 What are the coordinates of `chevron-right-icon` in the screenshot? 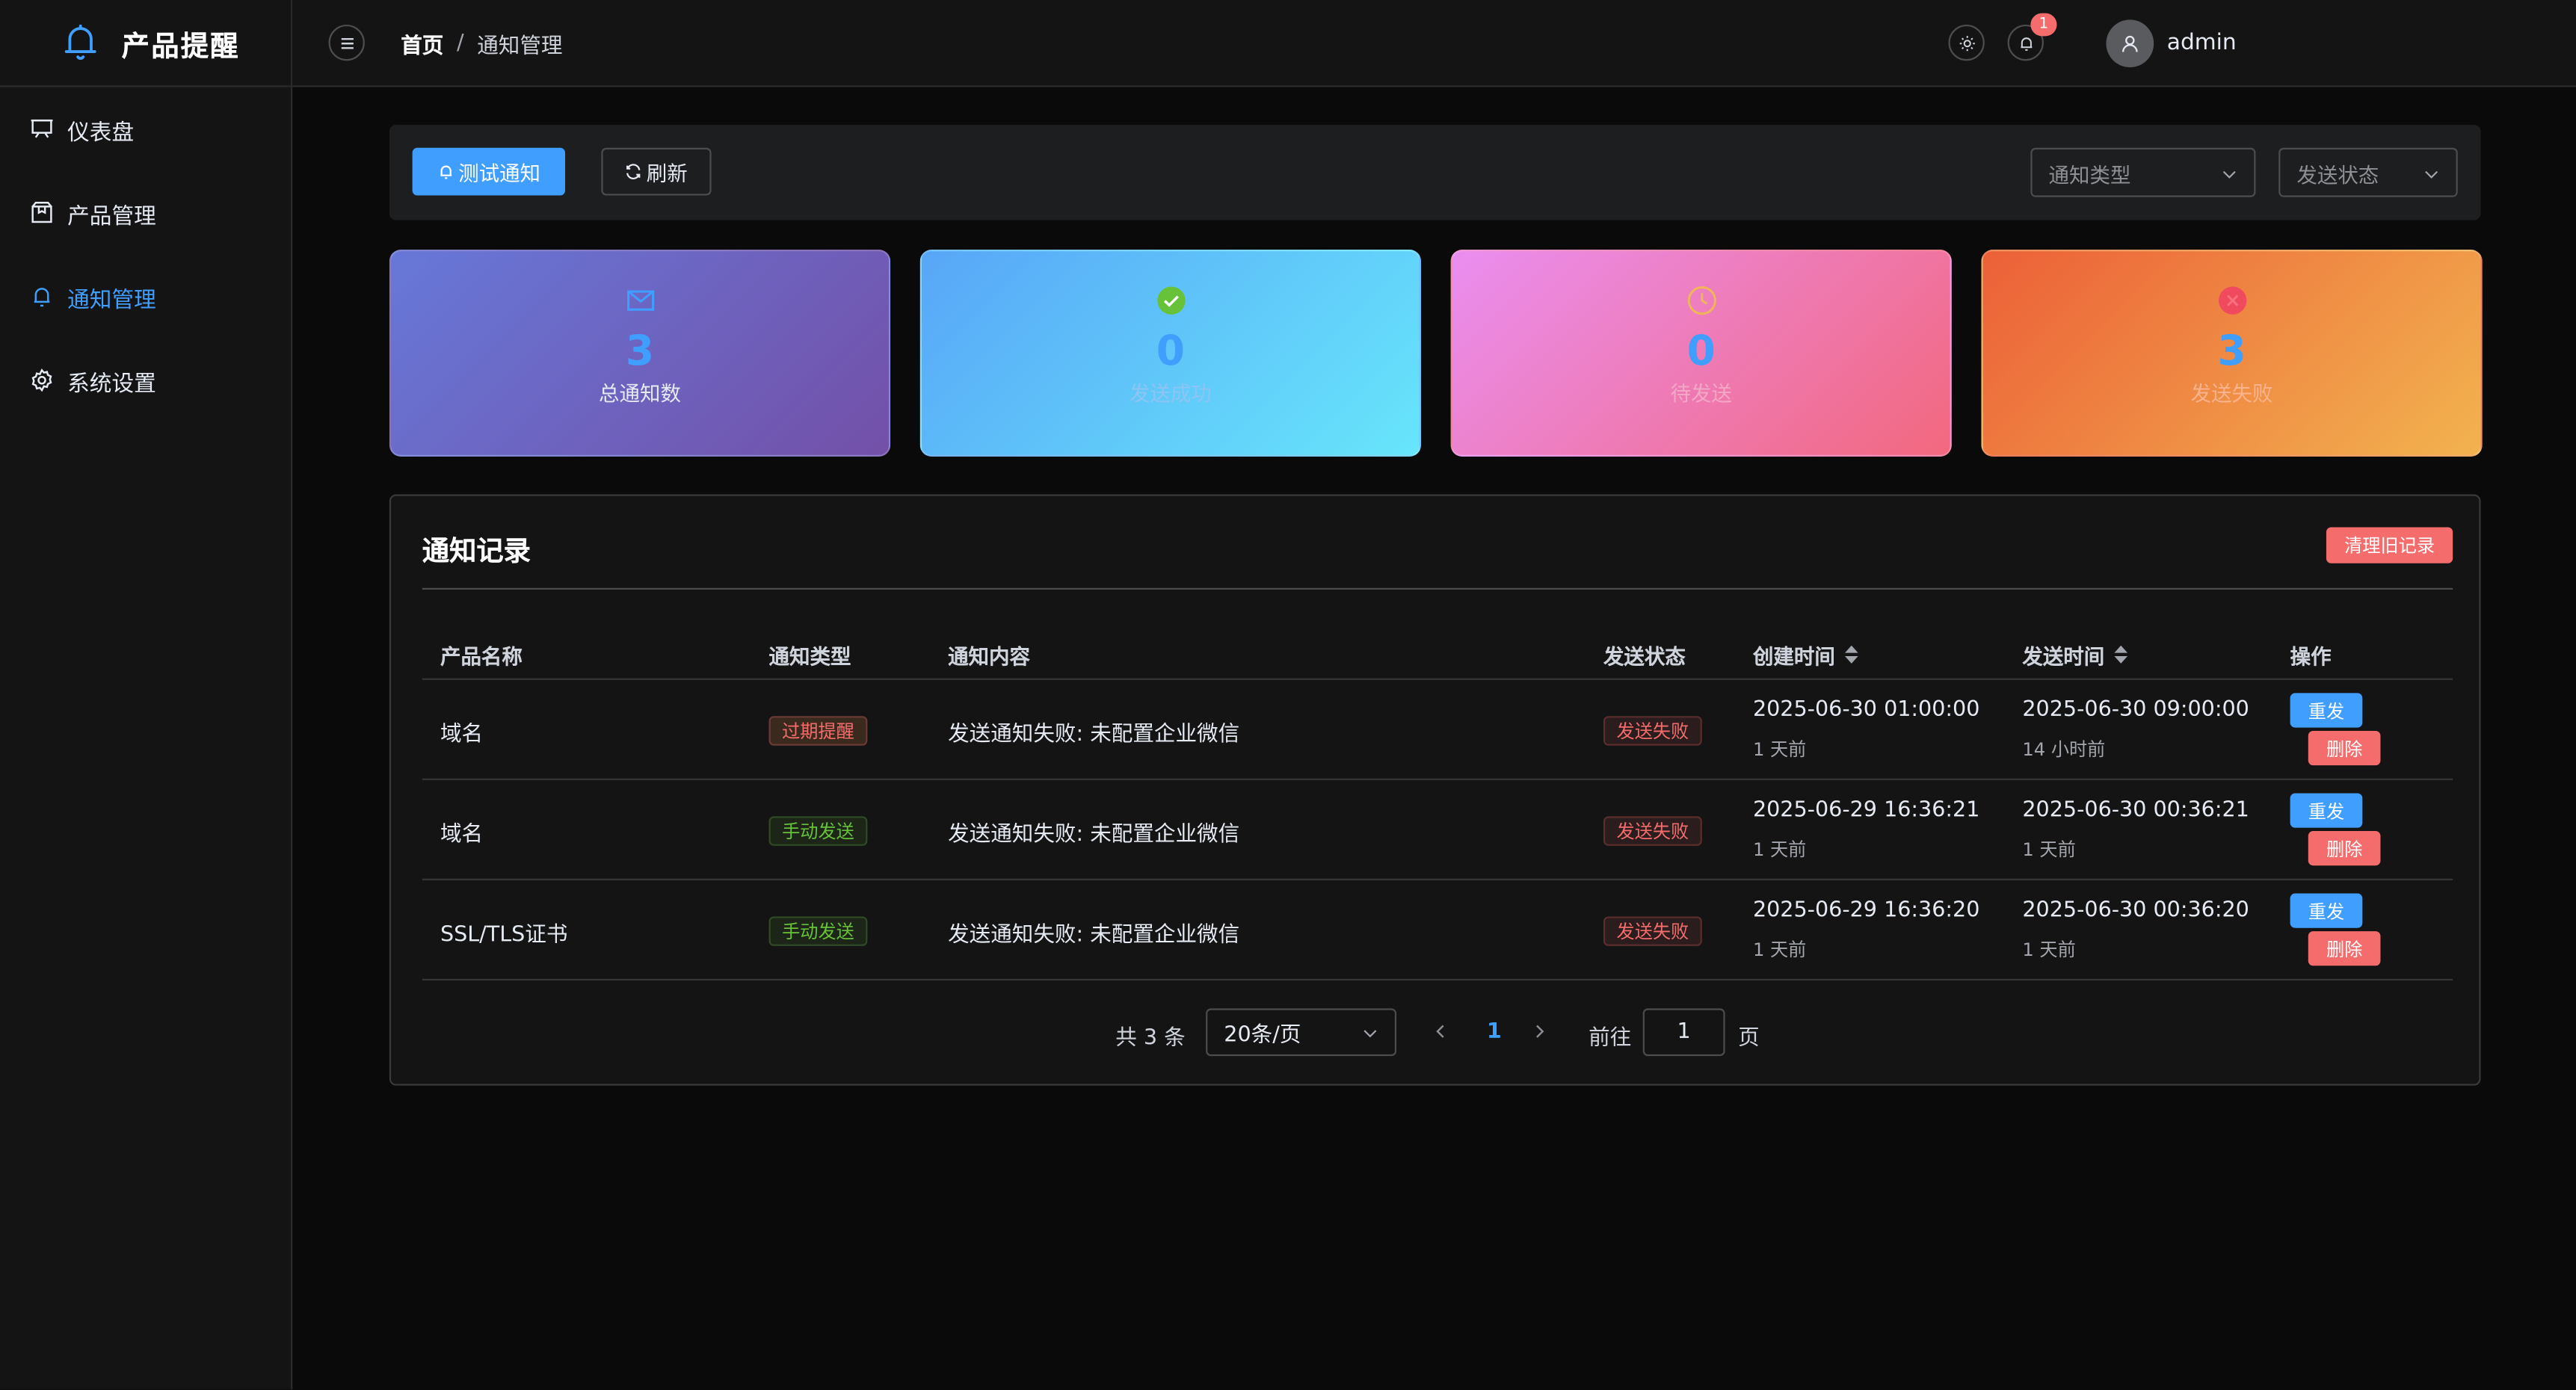 It's located at (1539, 1031).